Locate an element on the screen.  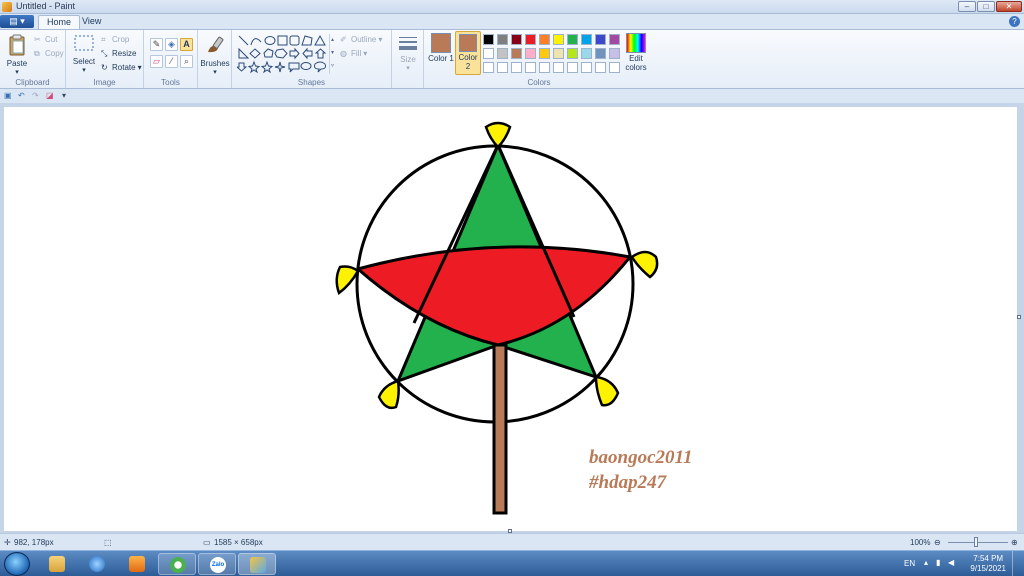
paint-menu-button: ▤ ▾ is located at coordinates (17, 21).